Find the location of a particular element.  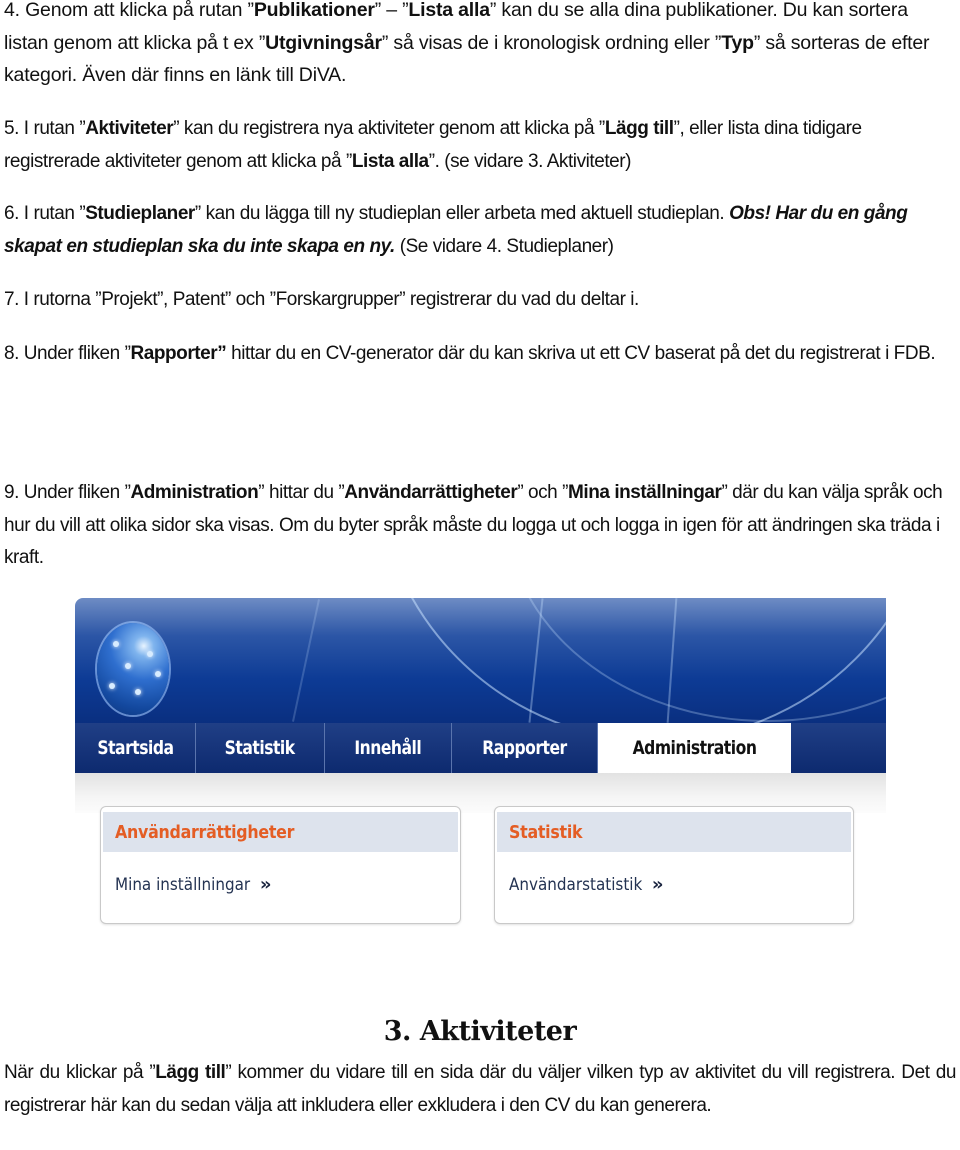

globe-logo-icon is located at coordinates (133, 669).